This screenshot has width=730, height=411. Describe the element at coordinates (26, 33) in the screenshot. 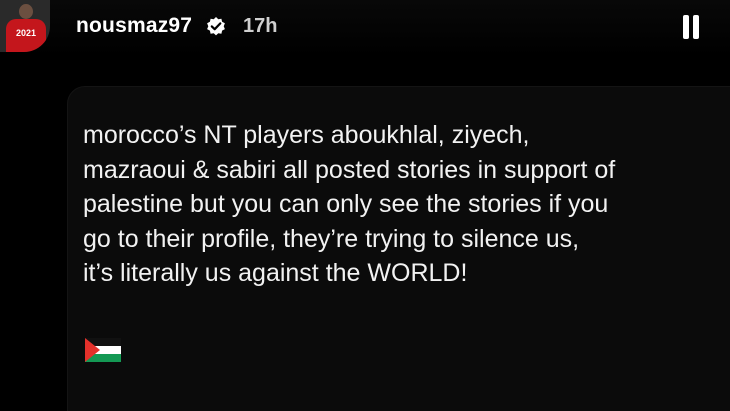

I see `avatar-shirt-text: 2021` at that location.